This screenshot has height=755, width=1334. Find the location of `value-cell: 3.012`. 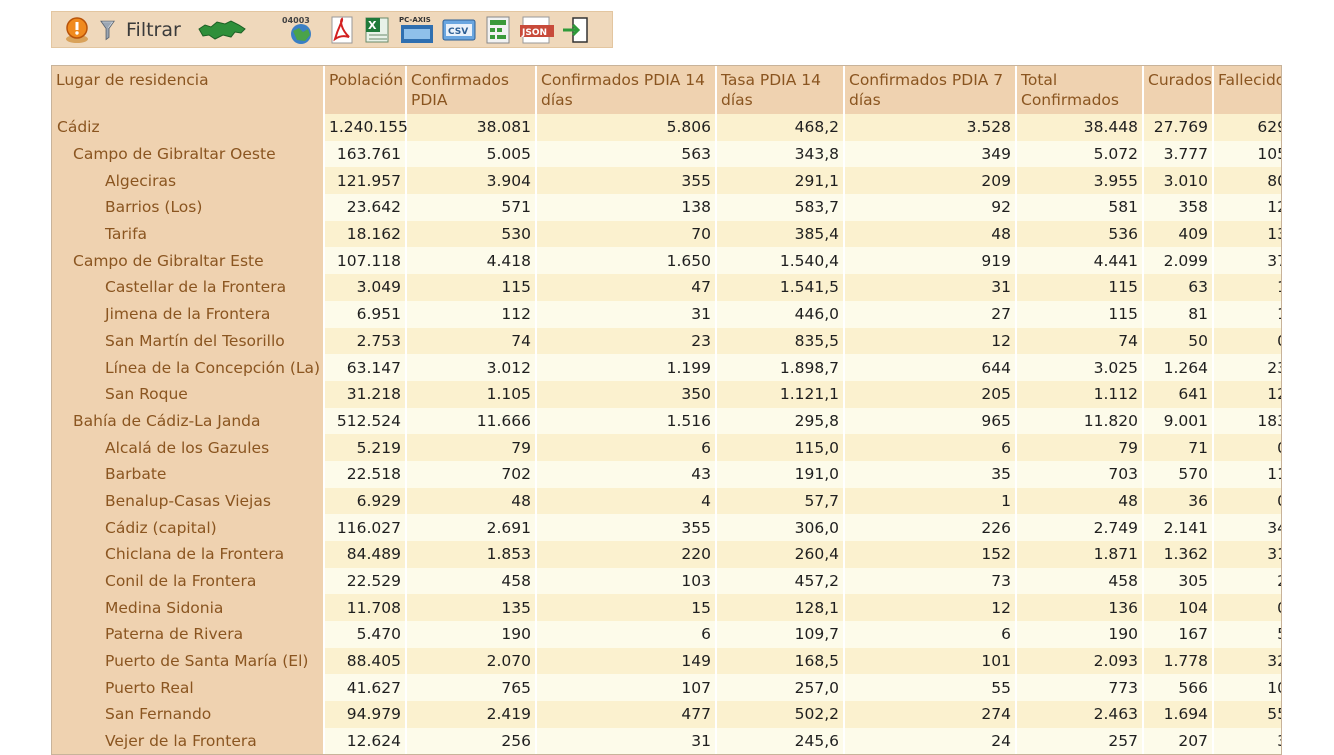

value-cell: 3.012 is located at coordinates (471, 367).